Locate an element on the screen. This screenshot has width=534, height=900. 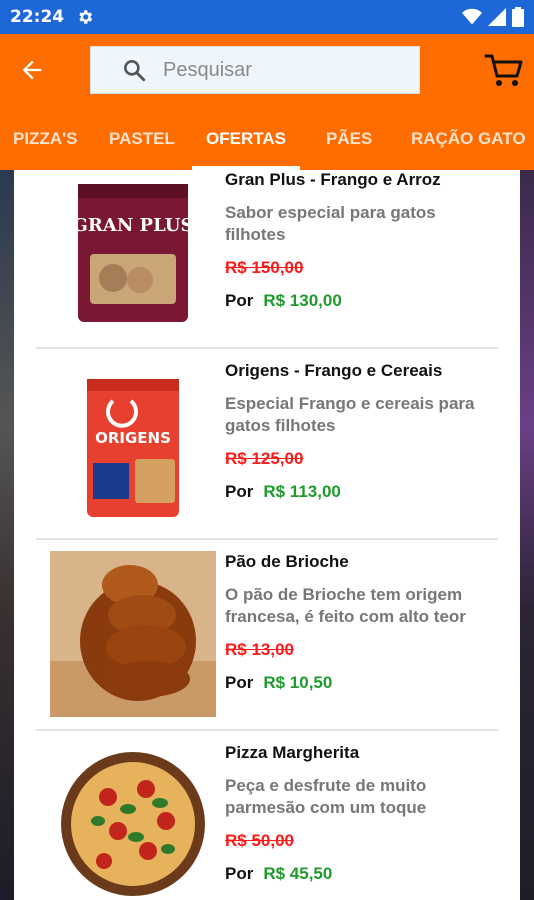
product-old-price: R$ 150,00 is located at coordinates (264, 267).